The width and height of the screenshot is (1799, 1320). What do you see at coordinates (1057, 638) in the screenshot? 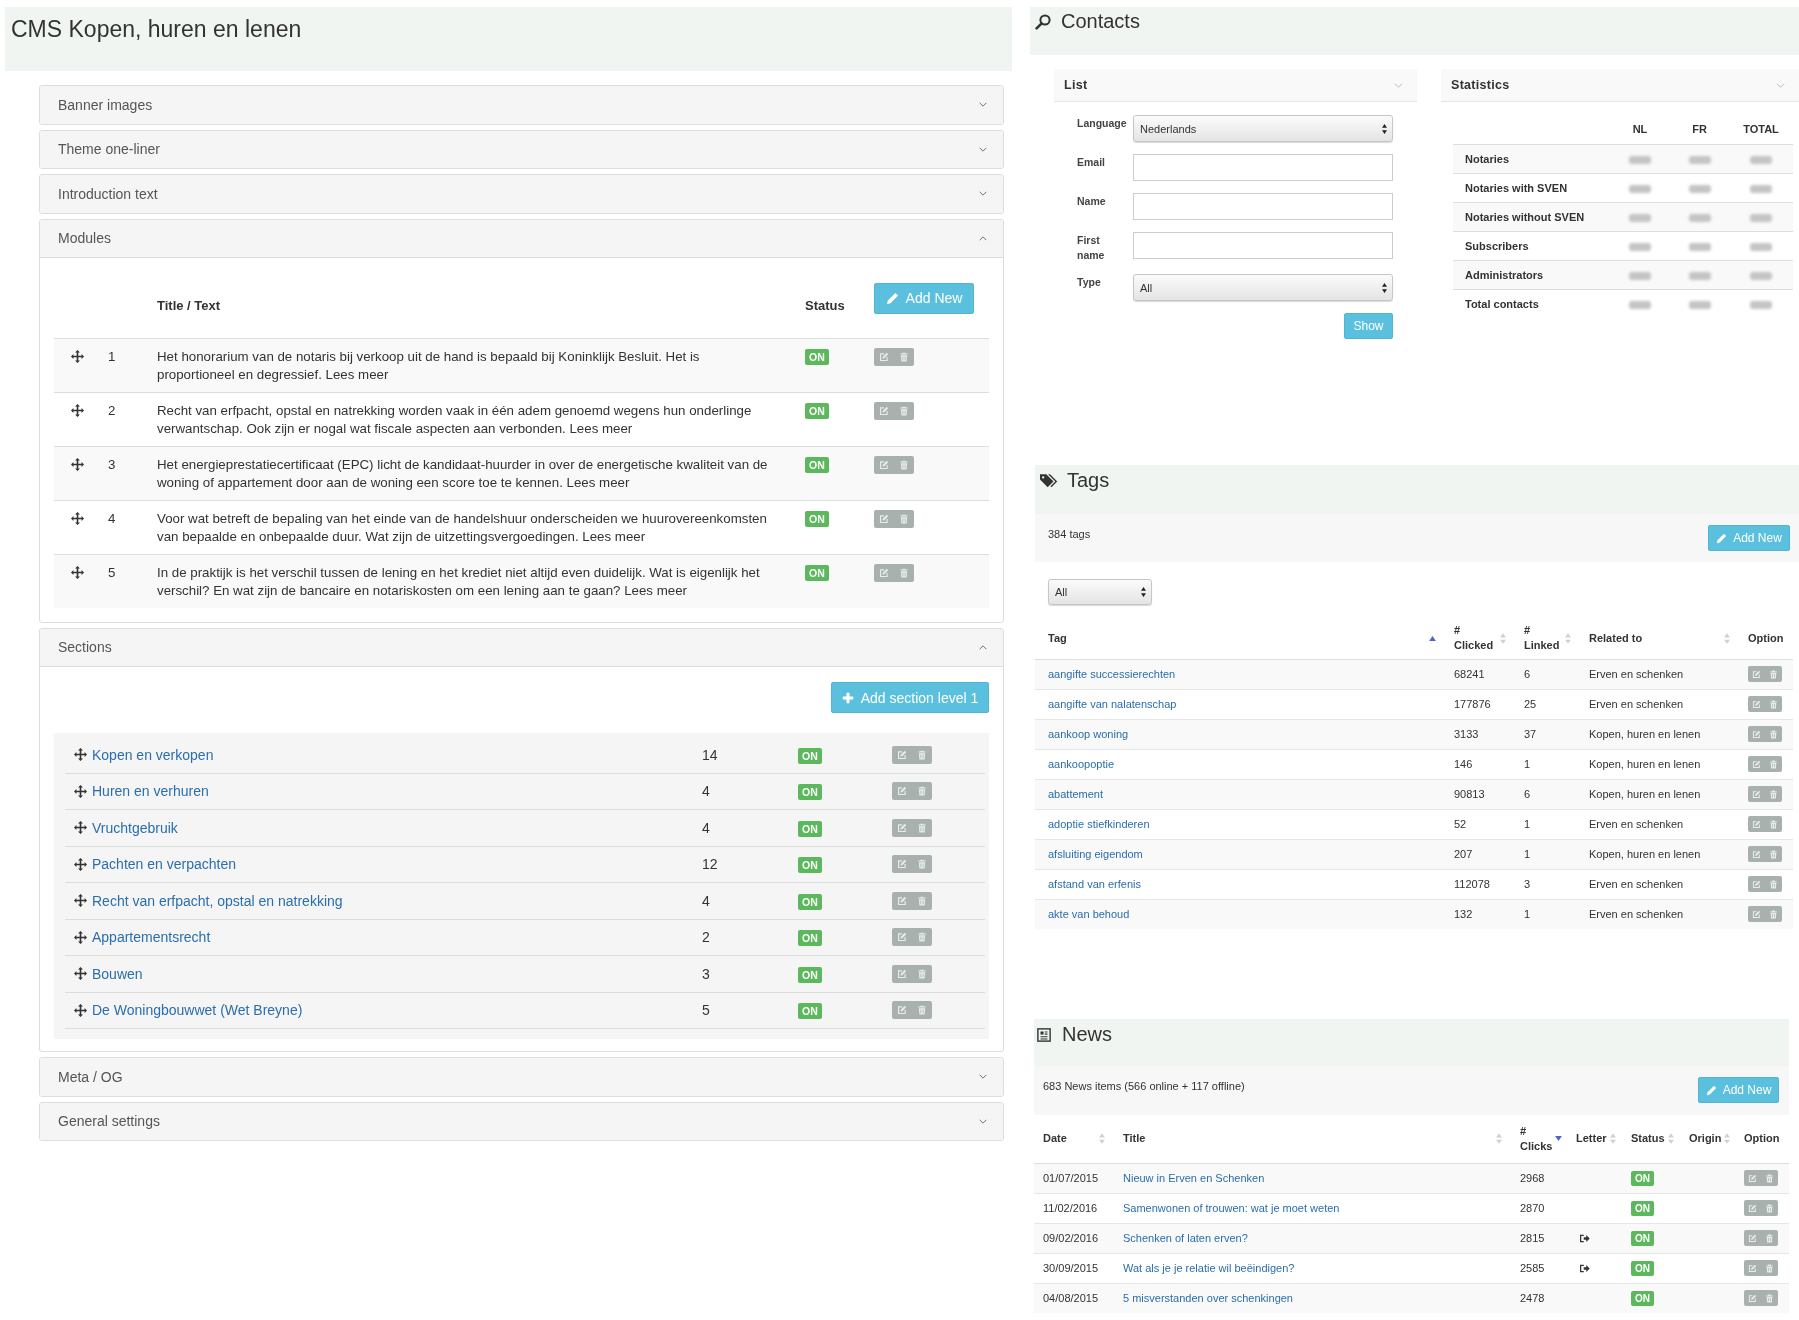
I see `column-header: Tag` at bounding box center [1057, 638].